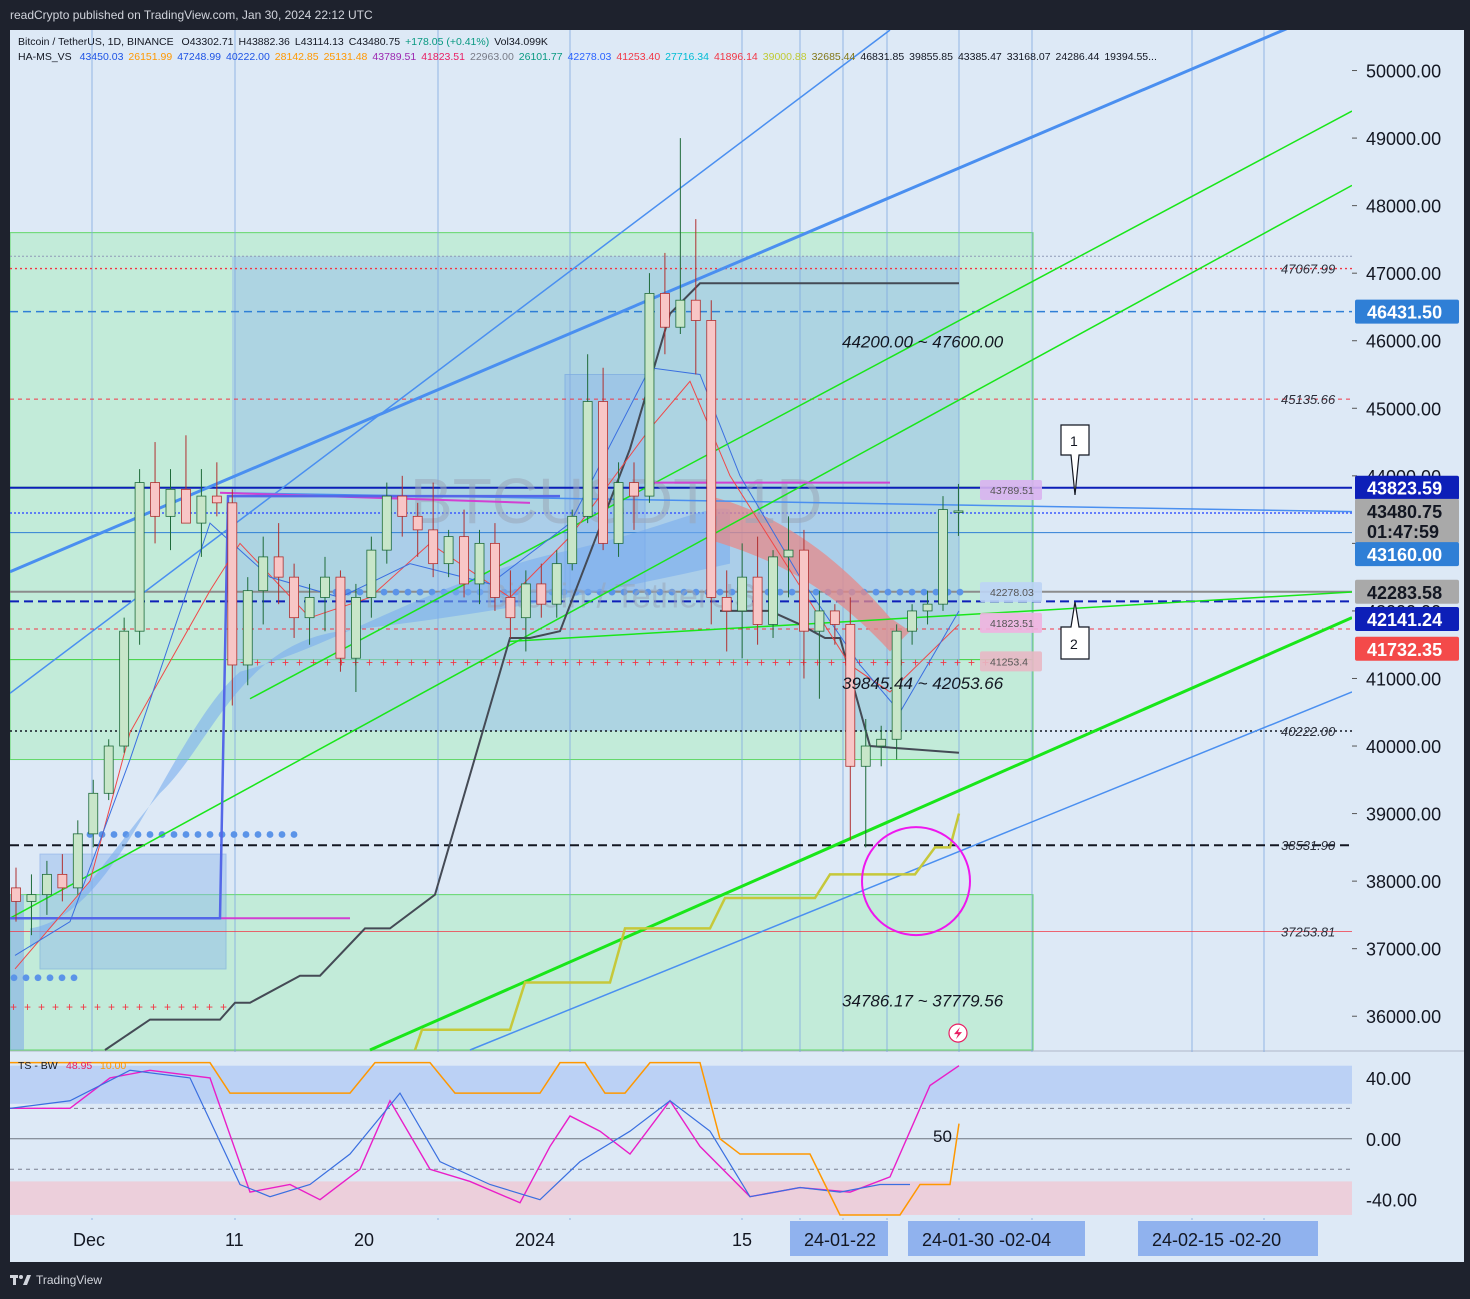  Describe the element at coordinates (687, 57) in the screenshot. I see `legend-indicator-value: 27716.34` at that location.